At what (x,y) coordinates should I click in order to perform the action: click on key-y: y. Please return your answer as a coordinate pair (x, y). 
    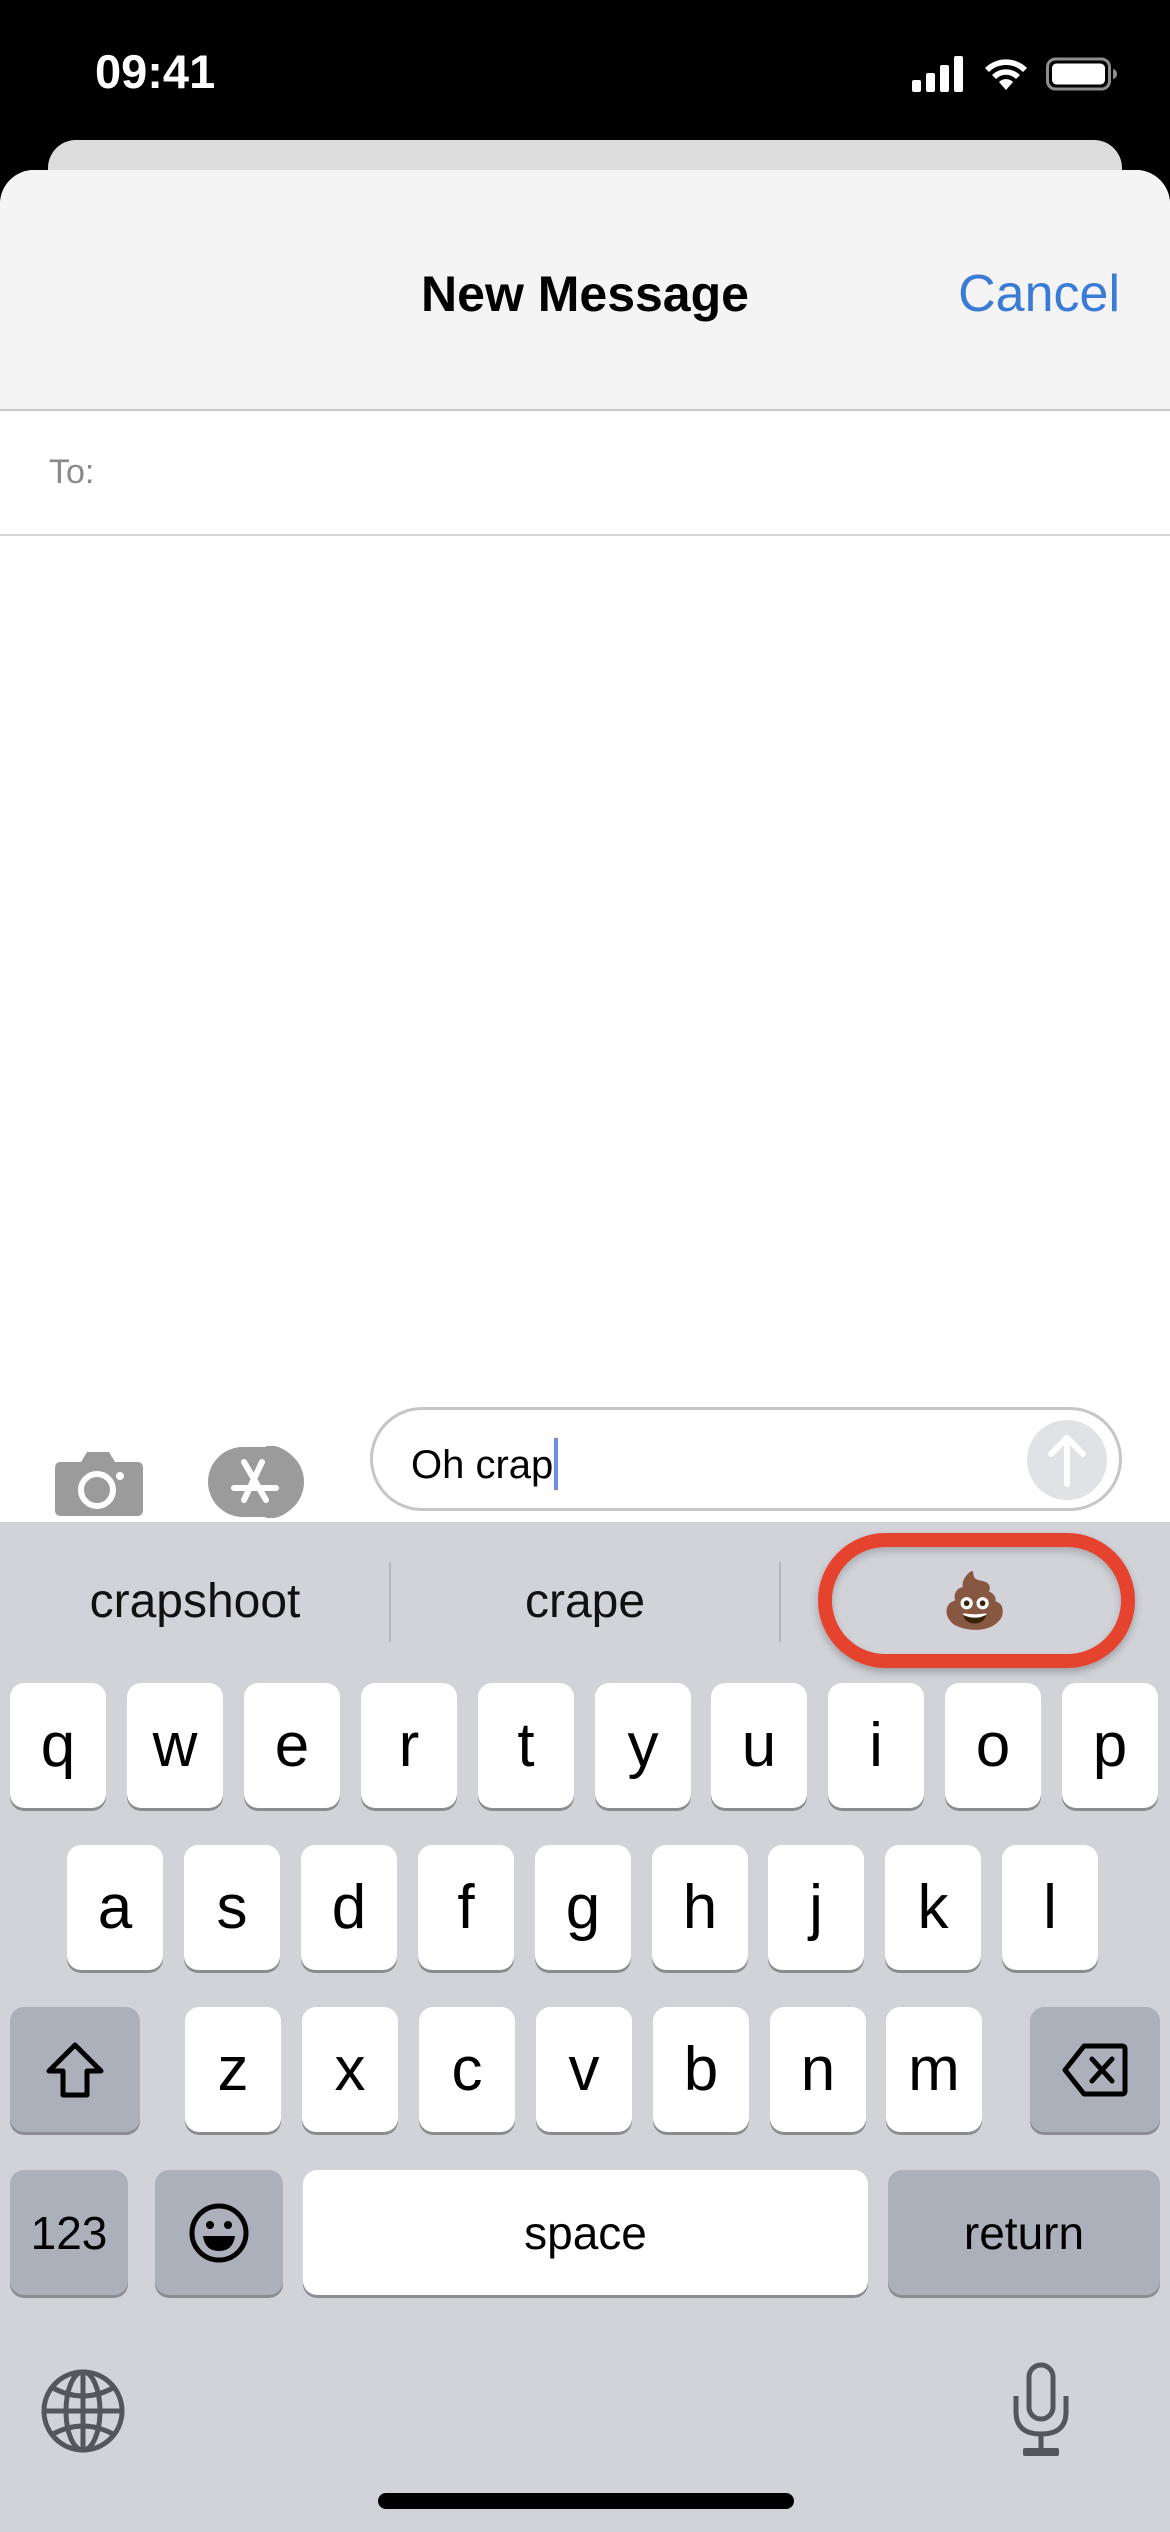
    Looking at the image, I should click on (643, 1745).